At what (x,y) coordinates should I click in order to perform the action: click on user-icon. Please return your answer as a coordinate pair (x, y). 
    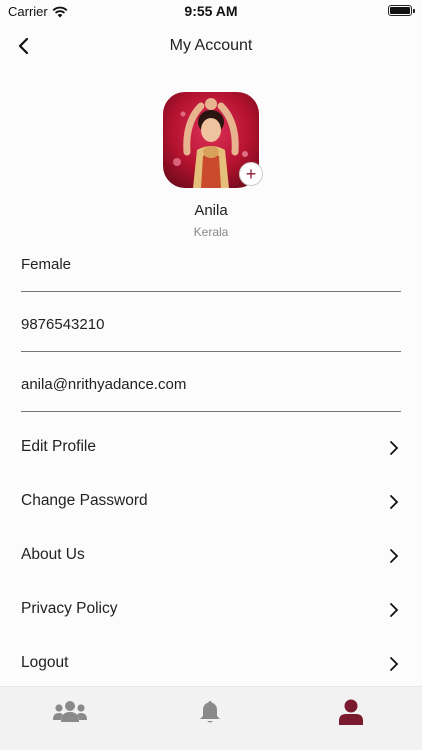
    Looking at the image, I should click on (351, 712).